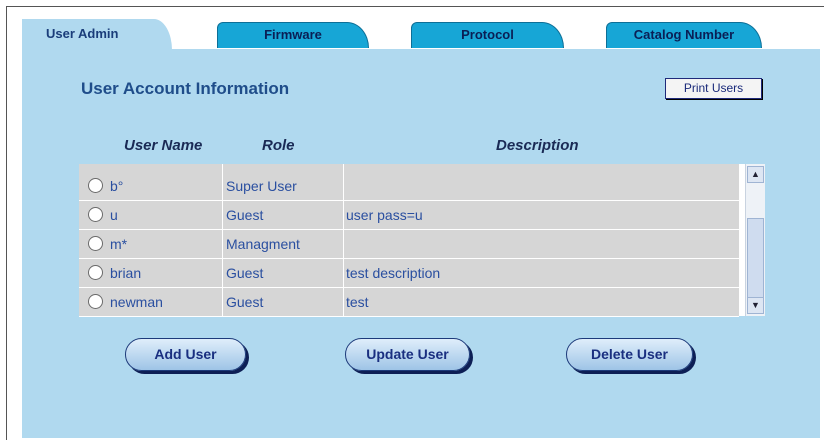 The width and height of the screenshot is (828, 442). What do you see at coordinates (114, 215) in the screenshot?
I see `user-name-cell: u` at bounding box center [114, 215].